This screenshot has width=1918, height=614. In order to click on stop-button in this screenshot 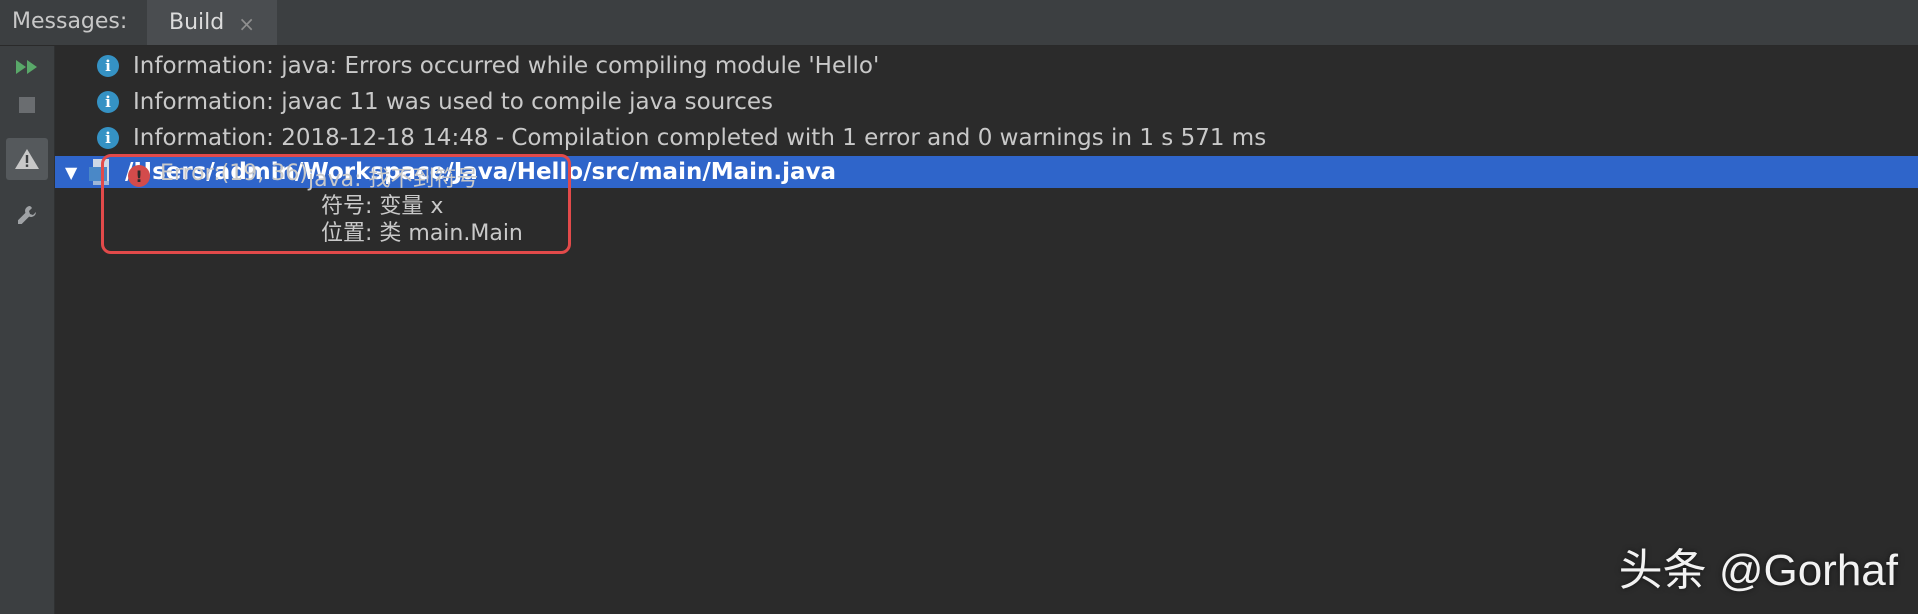, I will do `click(27, 105)`.